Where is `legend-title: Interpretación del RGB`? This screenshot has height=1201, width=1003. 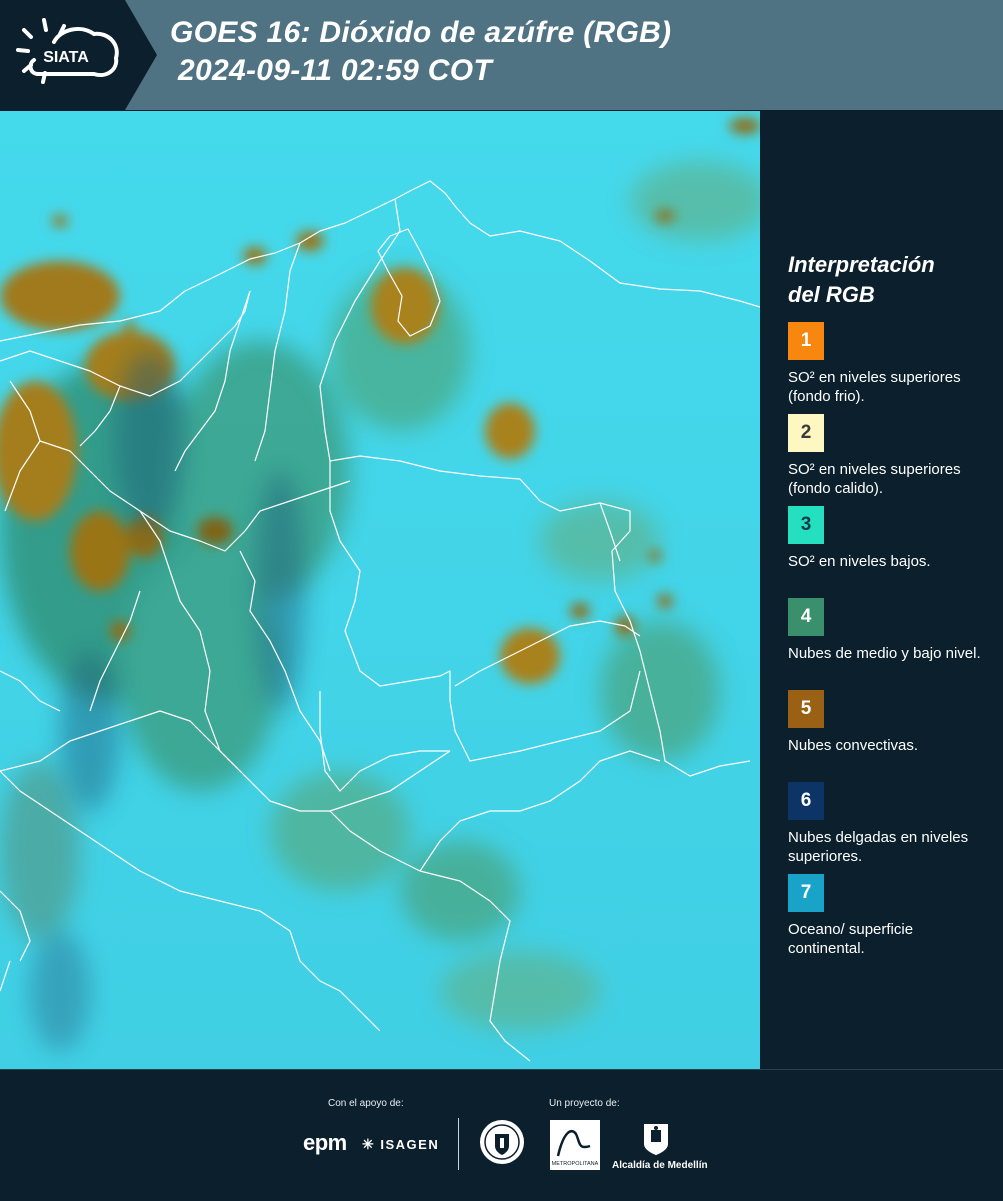
legend-title: Interpretación del RGB is located at coordinates (890, 280).